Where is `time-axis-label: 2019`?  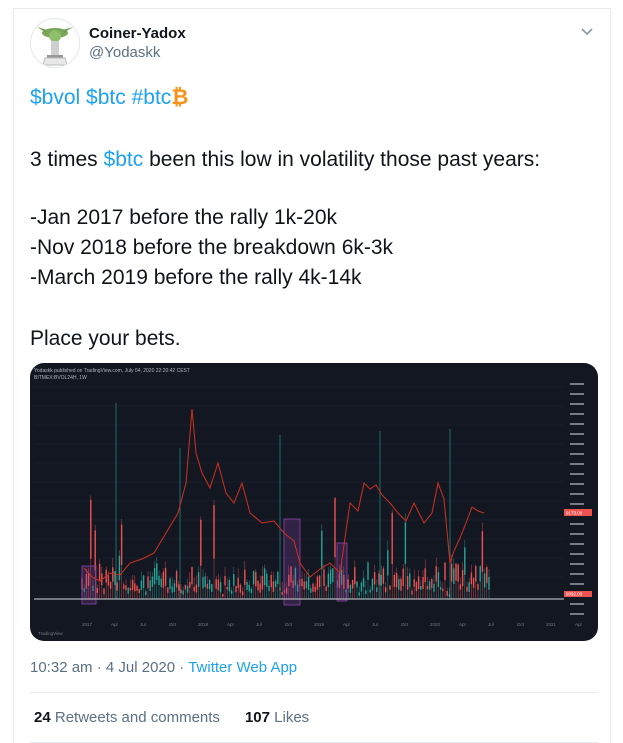 time-axis-label: 2019 is located at coordinates (319, 624).